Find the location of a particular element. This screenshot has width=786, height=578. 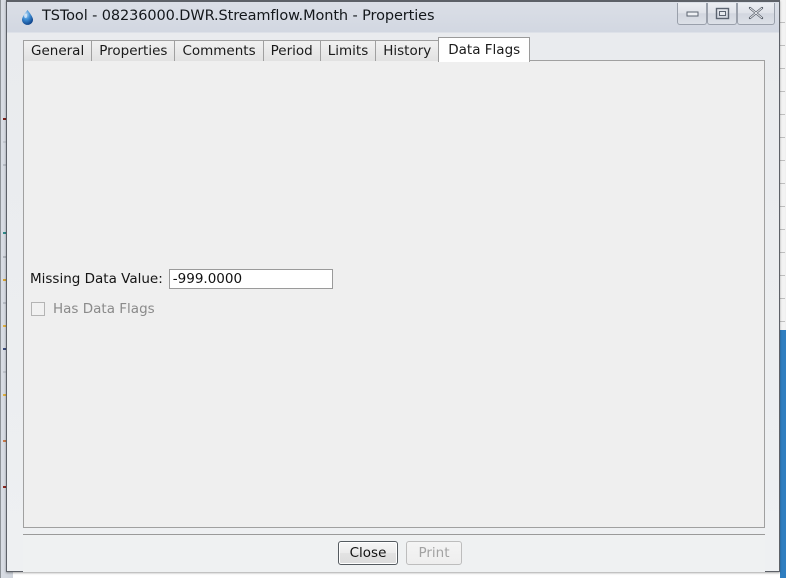

tab-properties: Properties is located at coordinates (133, 50).